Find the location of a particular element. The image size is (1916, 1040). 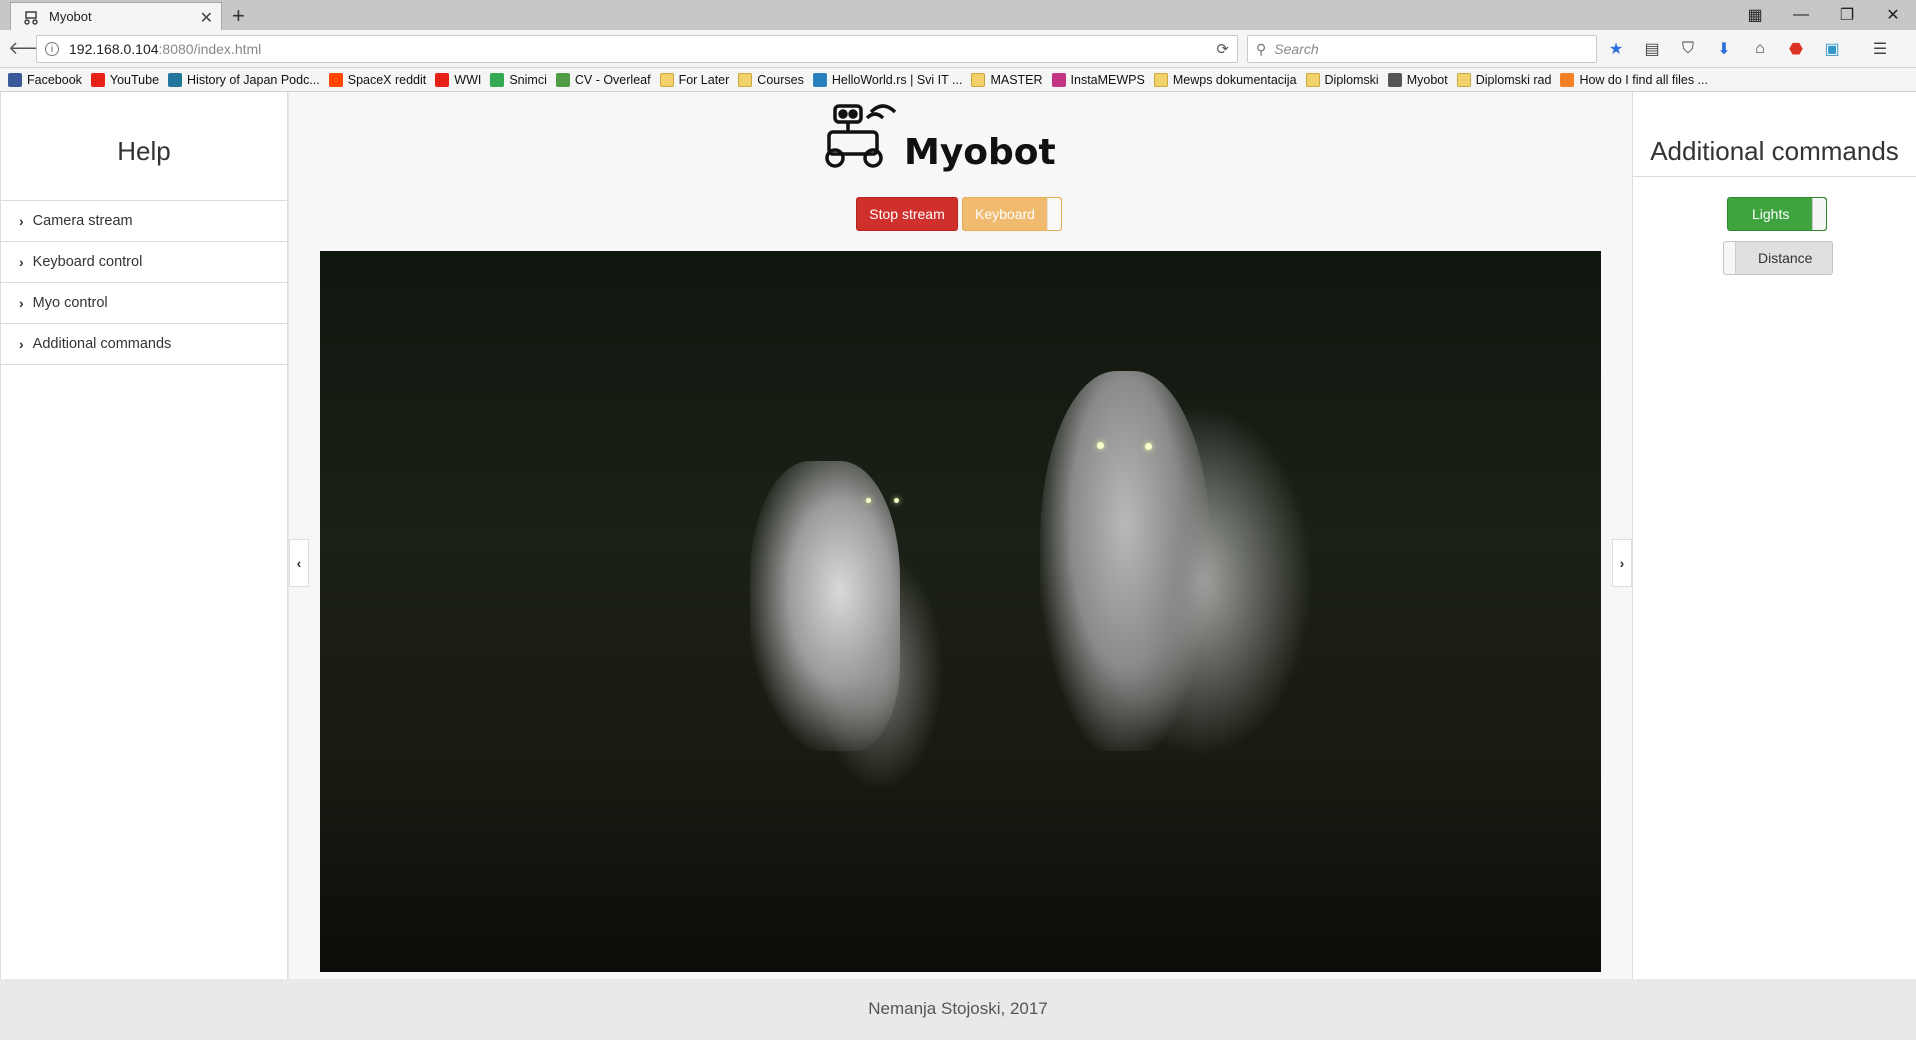

bookmark-item: Diplomski is located at coordinates (1342, 79).